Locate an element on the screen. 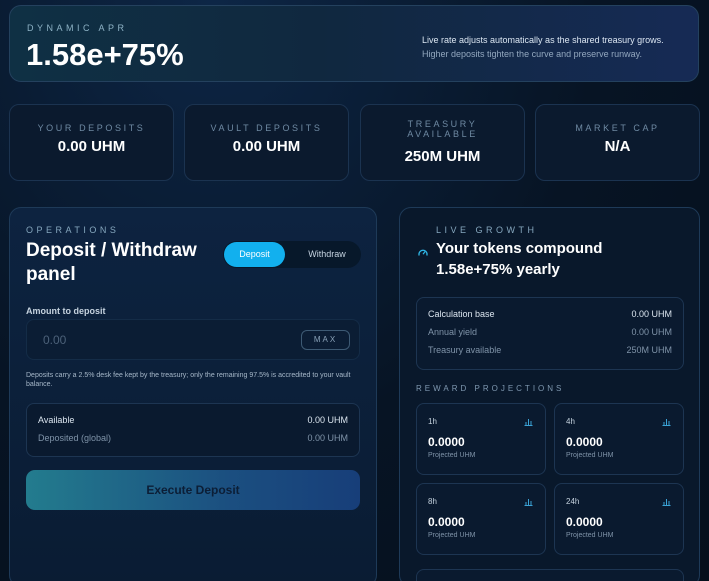 The width and height of the screenshot is (709, 581). projection-card-1h: 1h 0.0000 Projected UHM is located at coordinates (481, 439).